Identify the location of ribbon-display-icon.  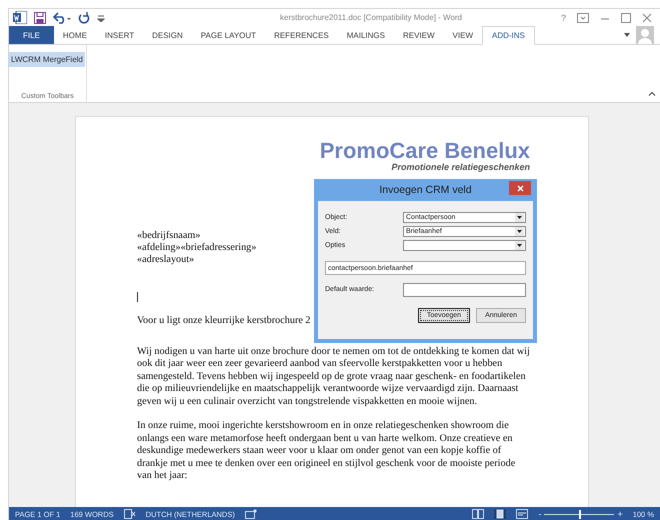
(583, 17).